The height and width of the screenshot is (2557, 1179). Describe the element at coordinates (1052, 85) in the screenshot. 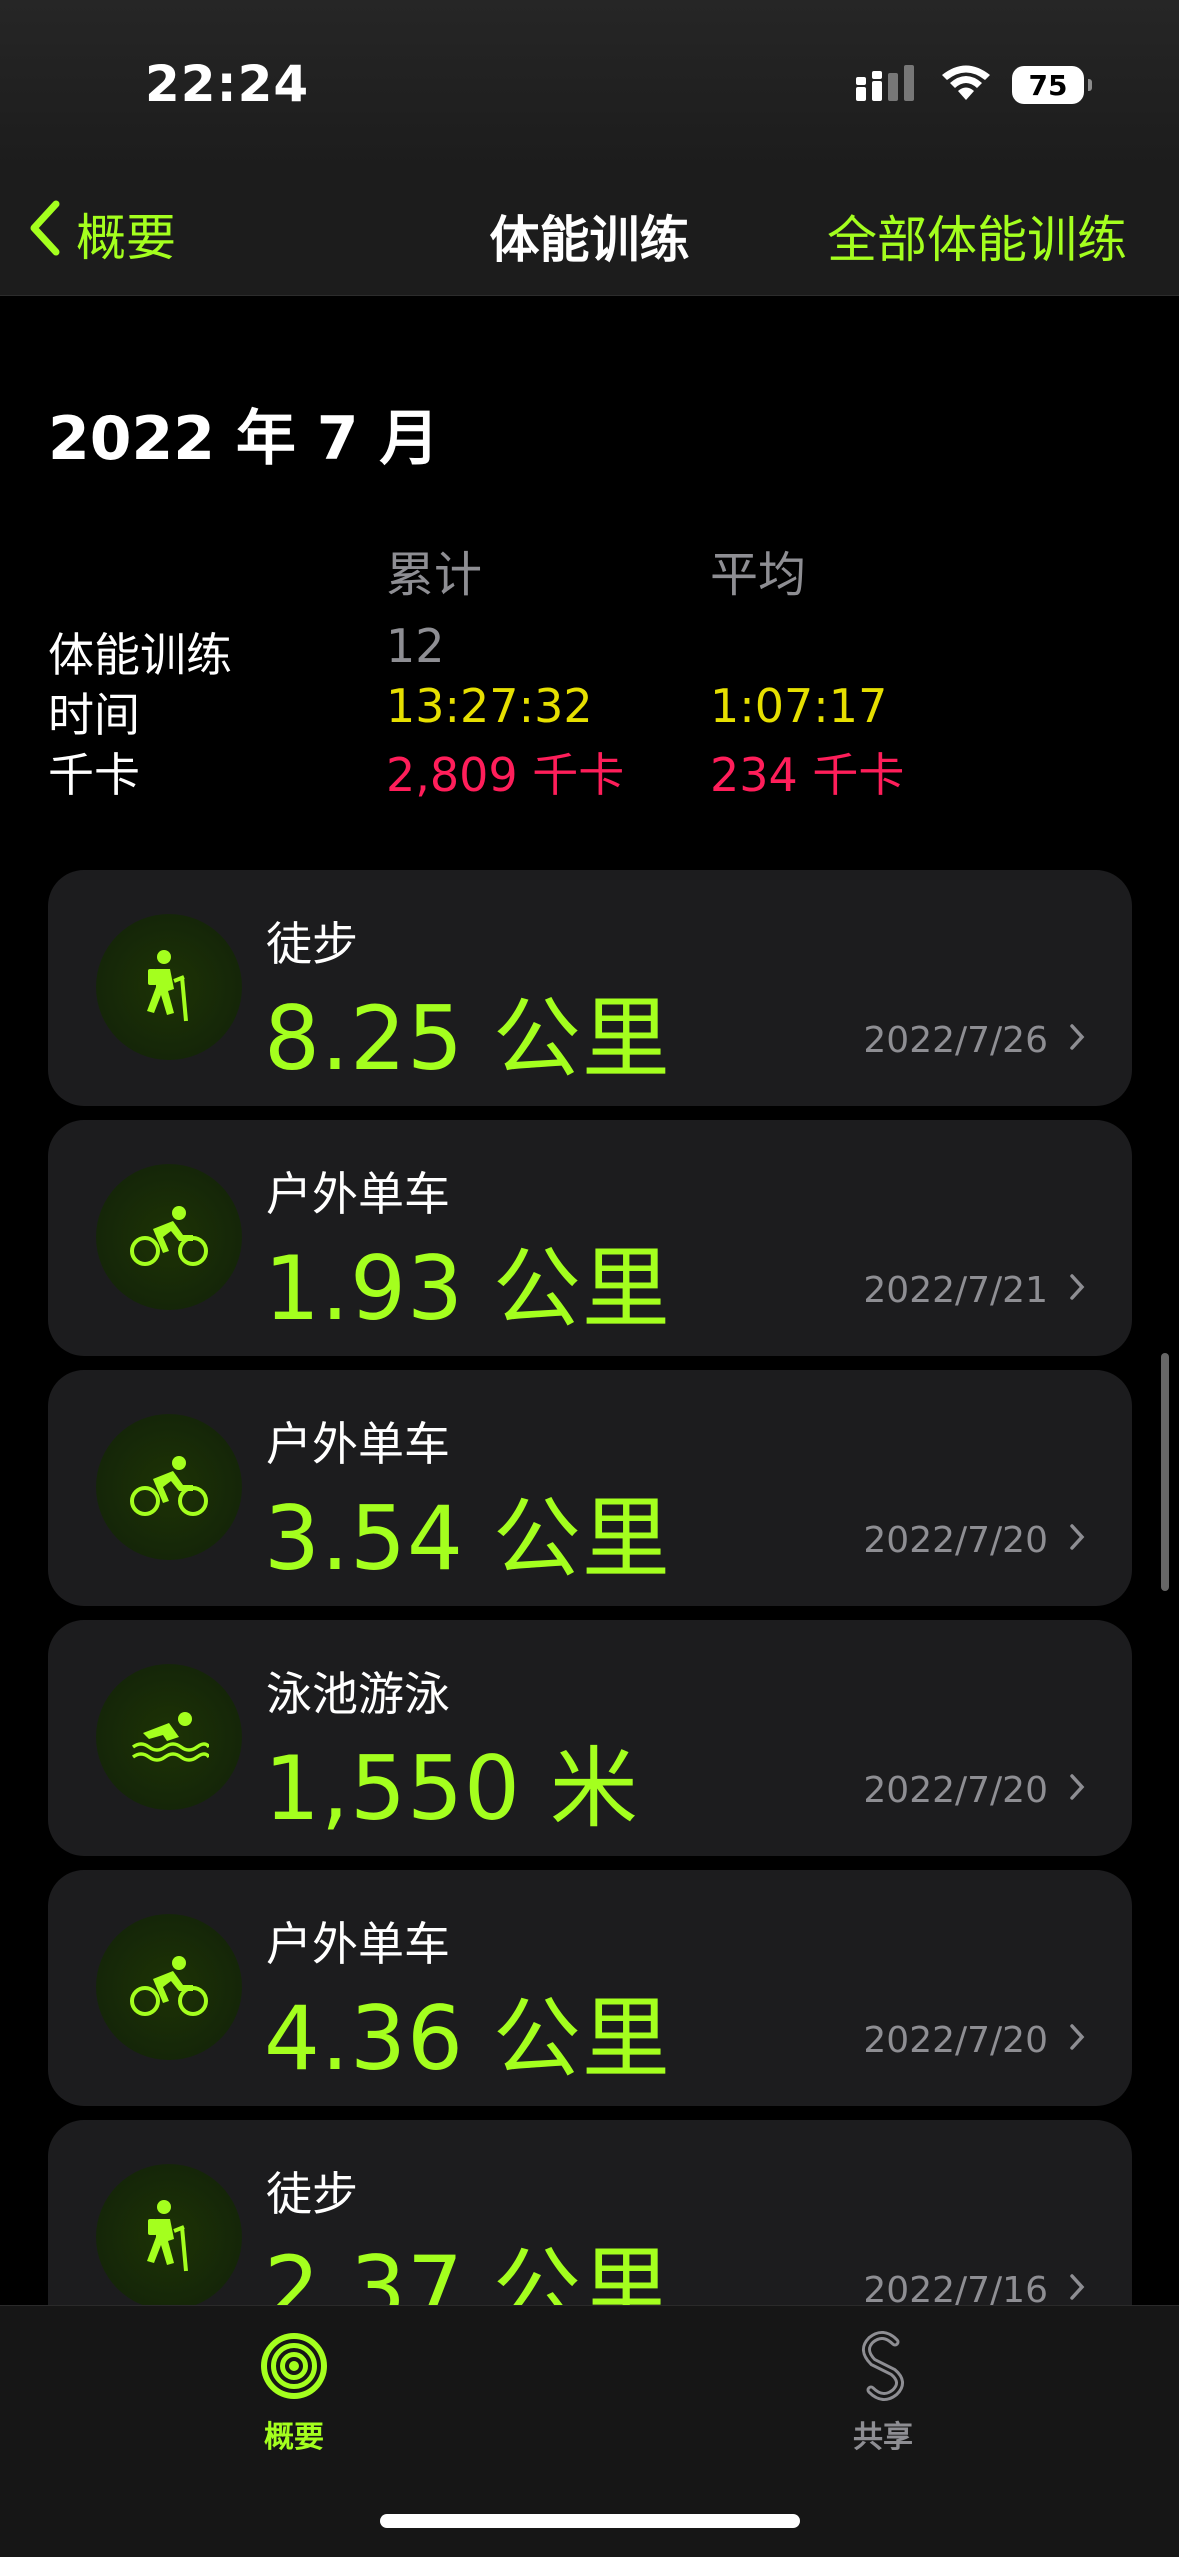

I see `battery-indicator: 75` at that location.